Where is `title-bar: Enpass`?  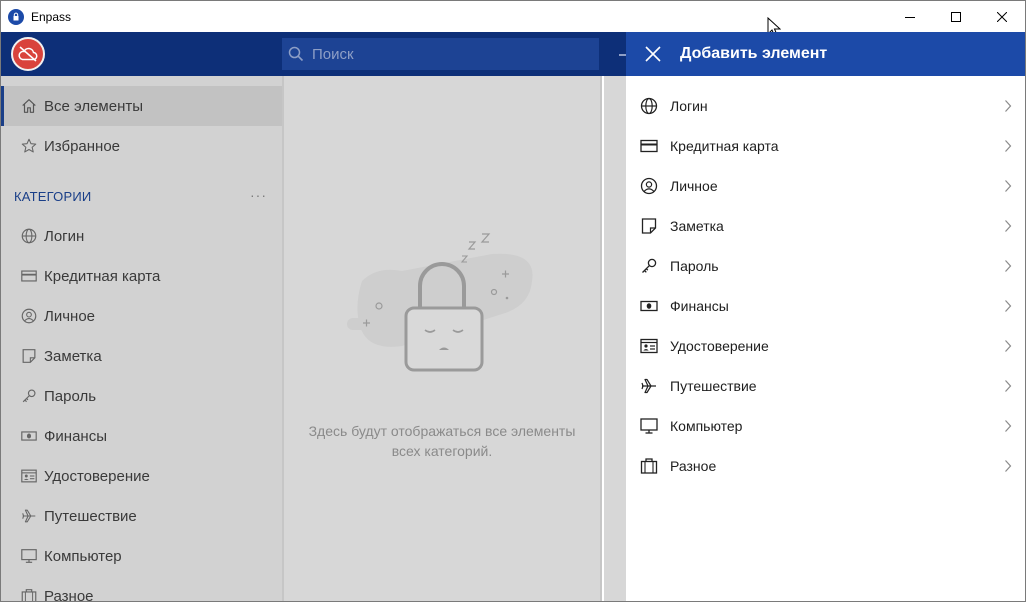
title-bar: Enpass is located at coordinates (513, 16).